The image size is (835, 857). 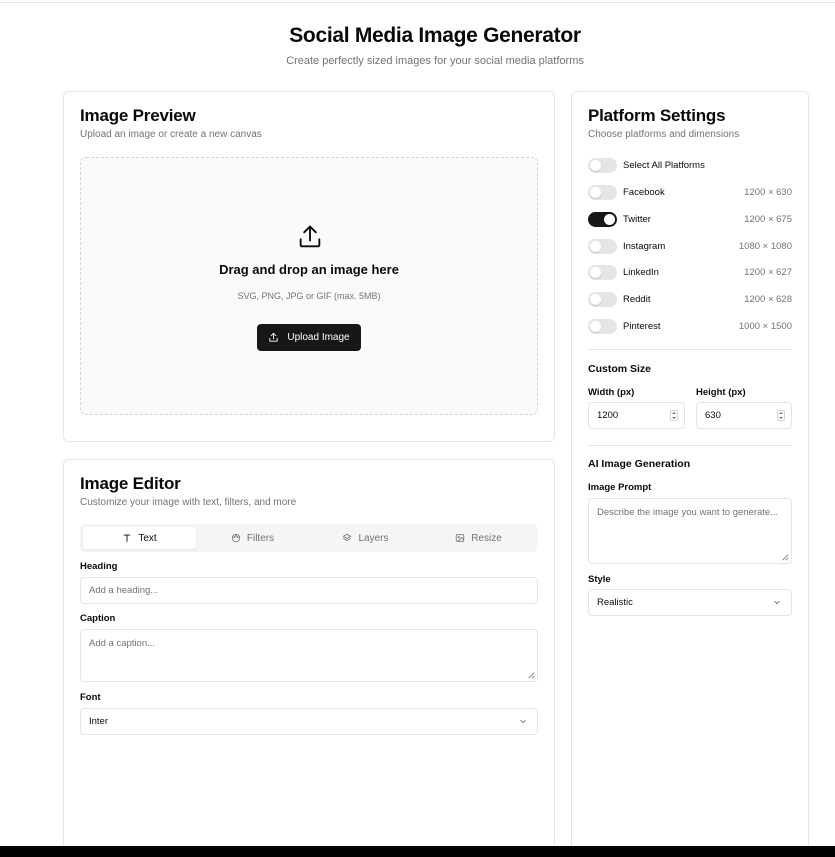 I want to click on height-value: 630, so click(x=713, y=415).